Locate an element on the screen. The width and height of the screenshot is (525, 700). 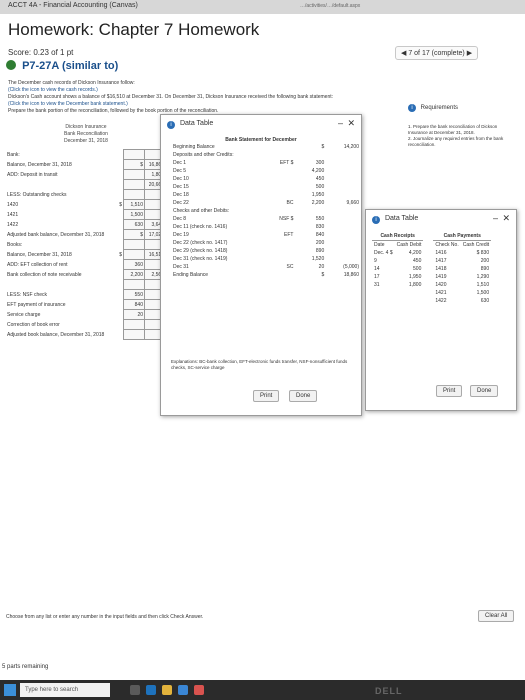
statement-cell: Dec 22 is located at coordinates (181, 203).